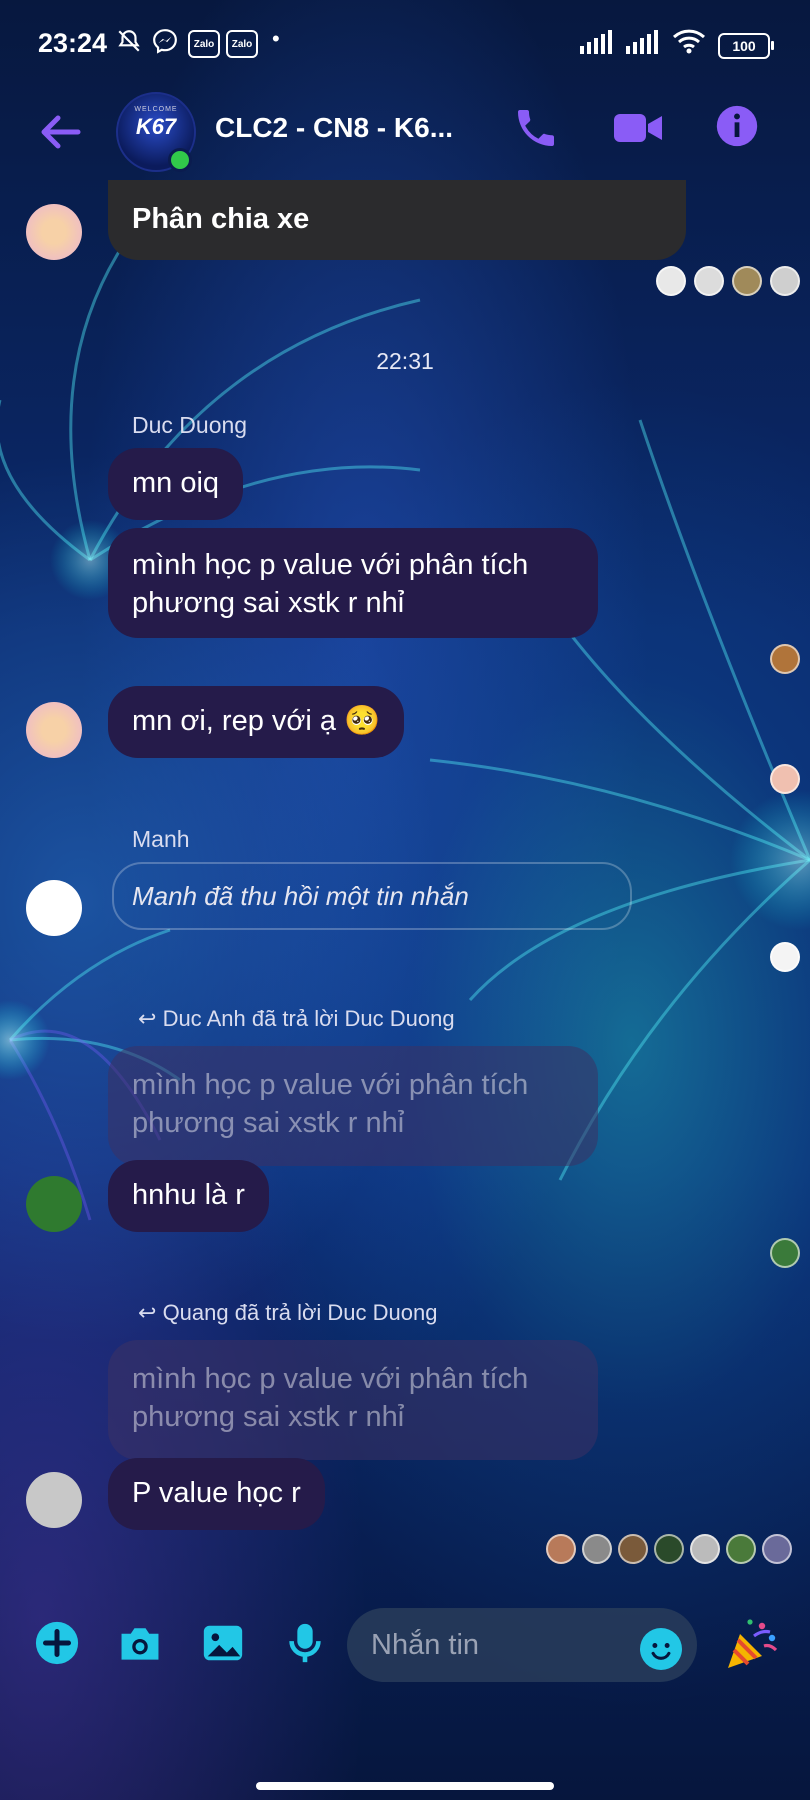 The height and width of the screenshot is (1800, 810). I want to click on info-icon, so click(740, 129).